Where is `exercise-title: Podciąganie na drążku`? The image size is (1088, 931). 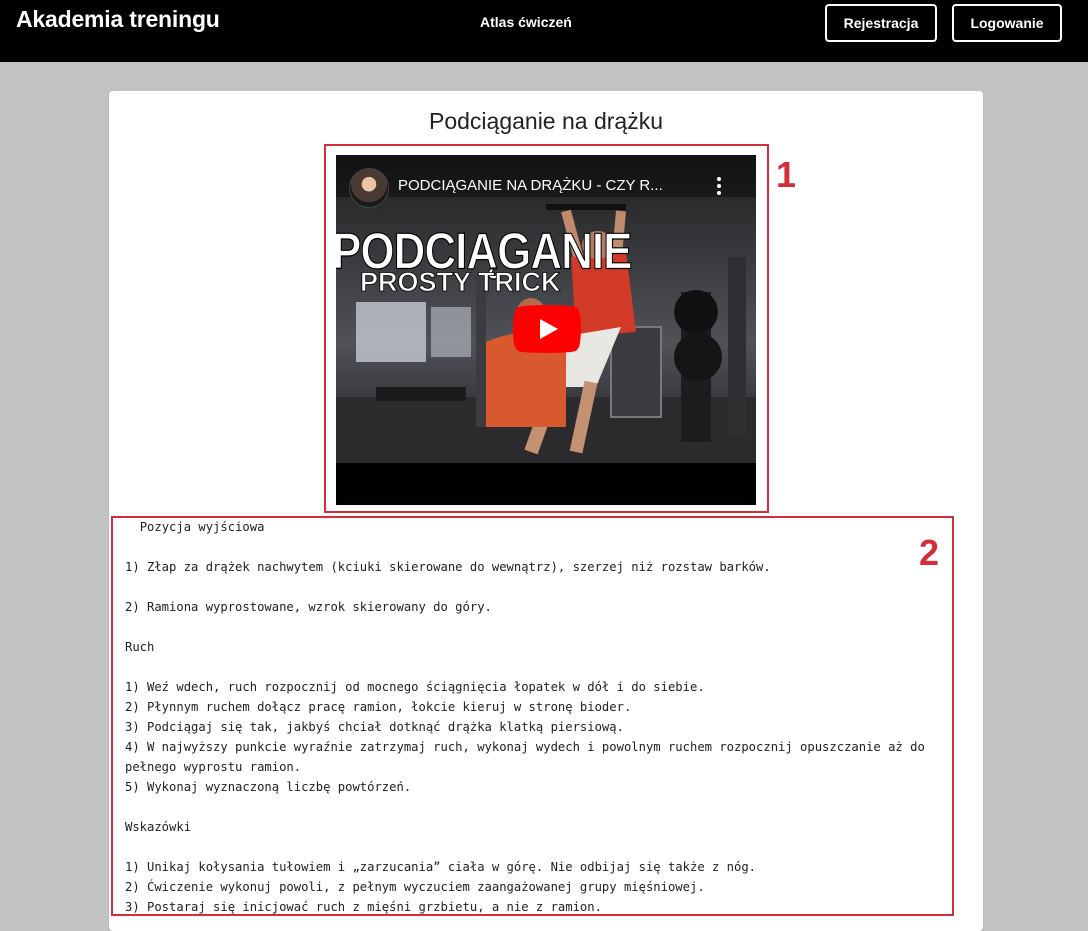
exercise-title: Podciąganie na drążku is located at coordinates (546, 121).